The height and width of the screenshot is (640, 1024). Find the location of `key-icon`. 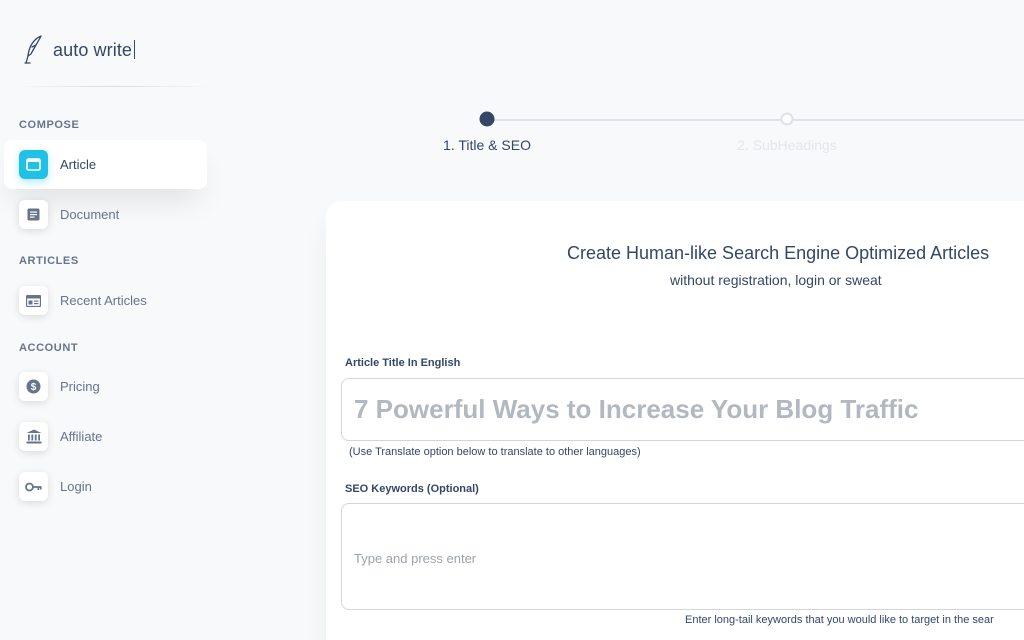

key-icon is located at coordinates (33, 486).